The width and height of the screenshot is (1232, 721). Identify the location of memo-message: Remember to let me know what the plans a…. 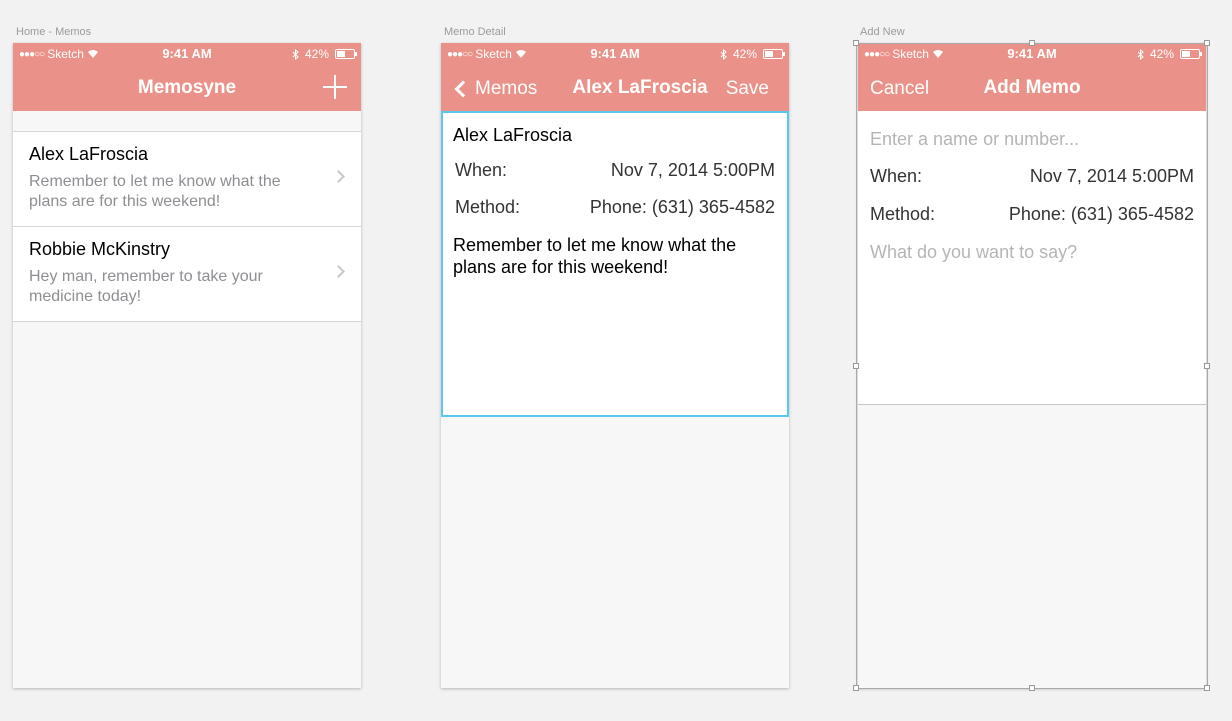
(615, 256).